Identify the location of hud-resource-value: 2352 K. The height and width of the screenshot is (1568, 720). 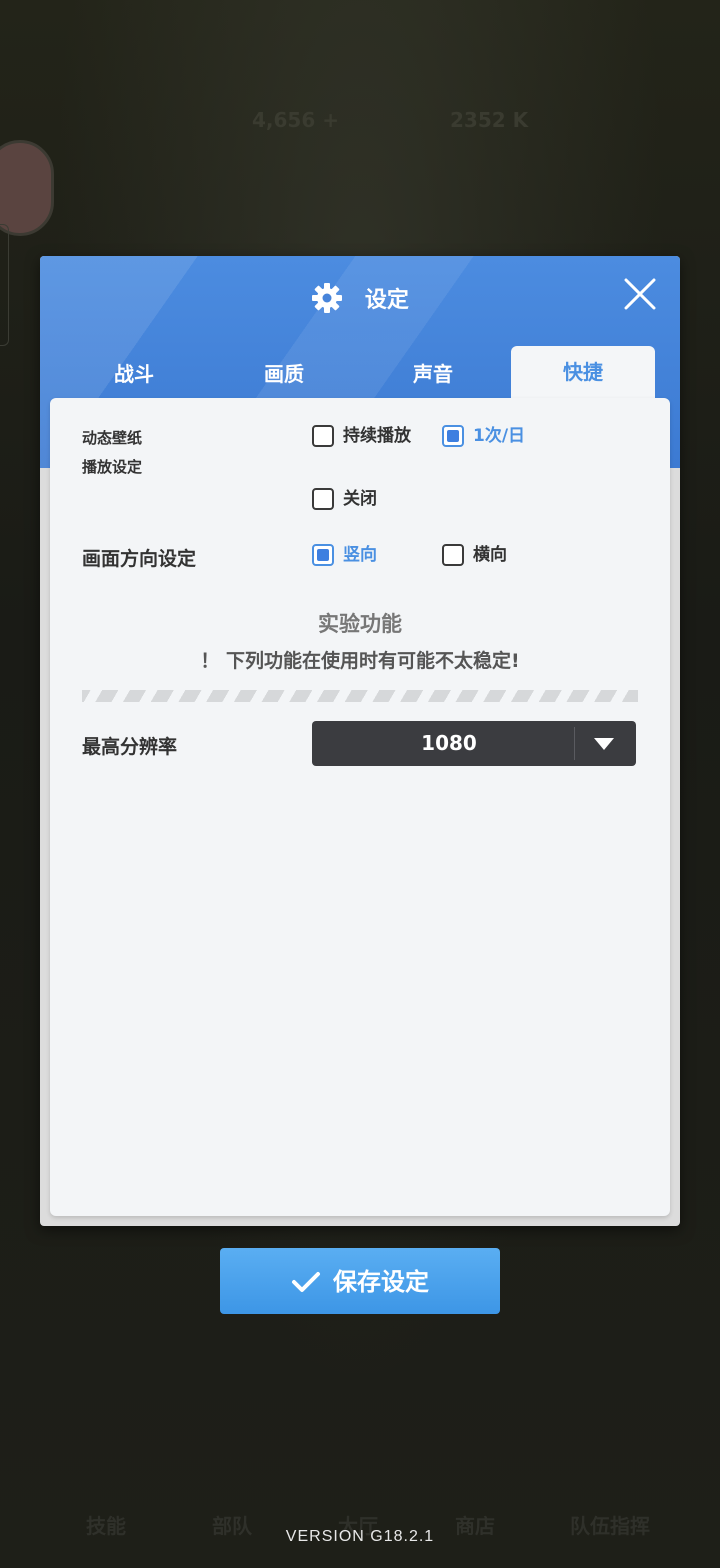
(489, 120).